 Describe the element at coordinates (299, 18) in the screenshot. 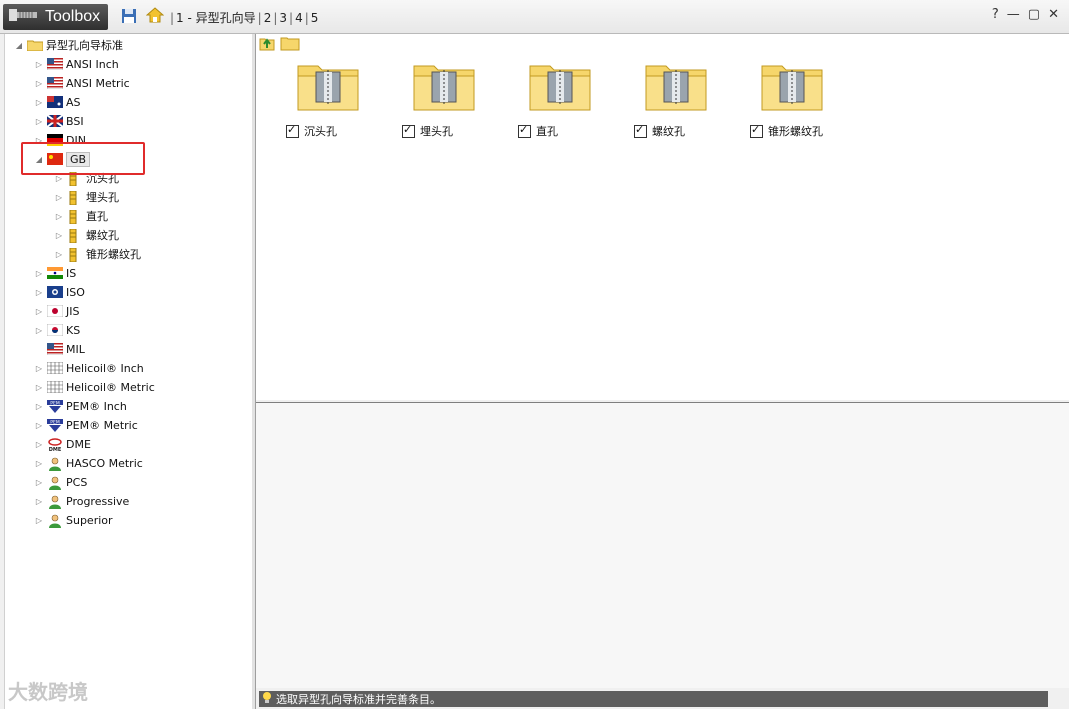

I see `crumb-step-4: 4` at that location.